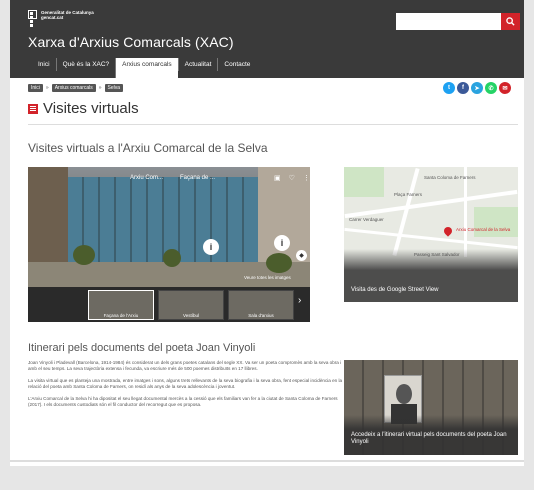  I want to click on breadcrumb: Inici » Arxius comarcals » Selva, so click(76, 88).